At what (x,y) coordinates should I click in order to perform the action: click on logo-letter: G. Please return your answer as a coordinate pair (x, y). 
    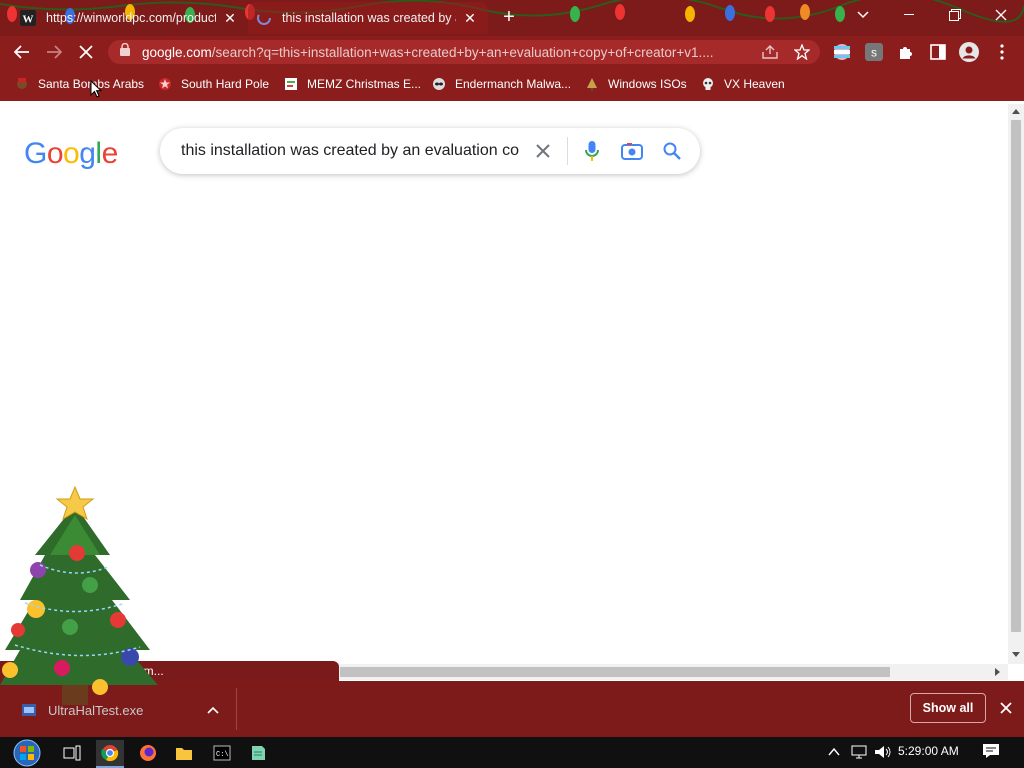
    Looking at the image, I should click on (35, 153).